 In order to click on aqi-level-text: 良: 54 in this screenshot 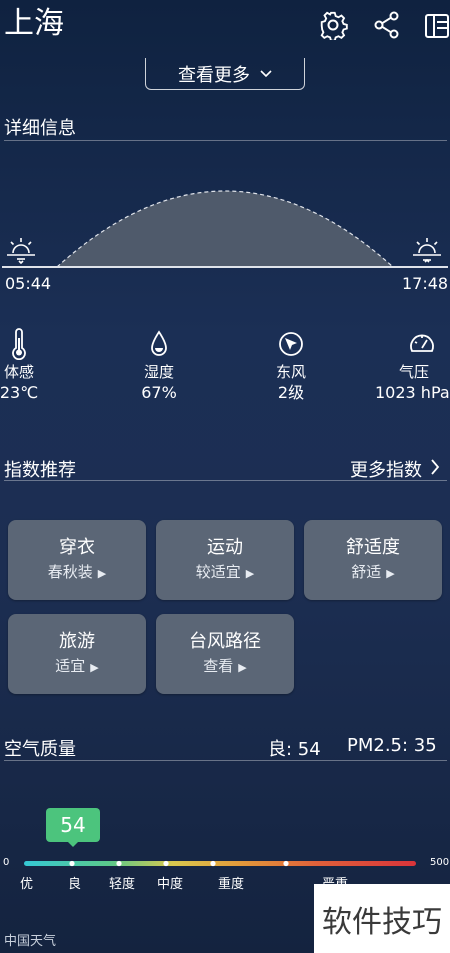, I will do `click(294, 749)`.